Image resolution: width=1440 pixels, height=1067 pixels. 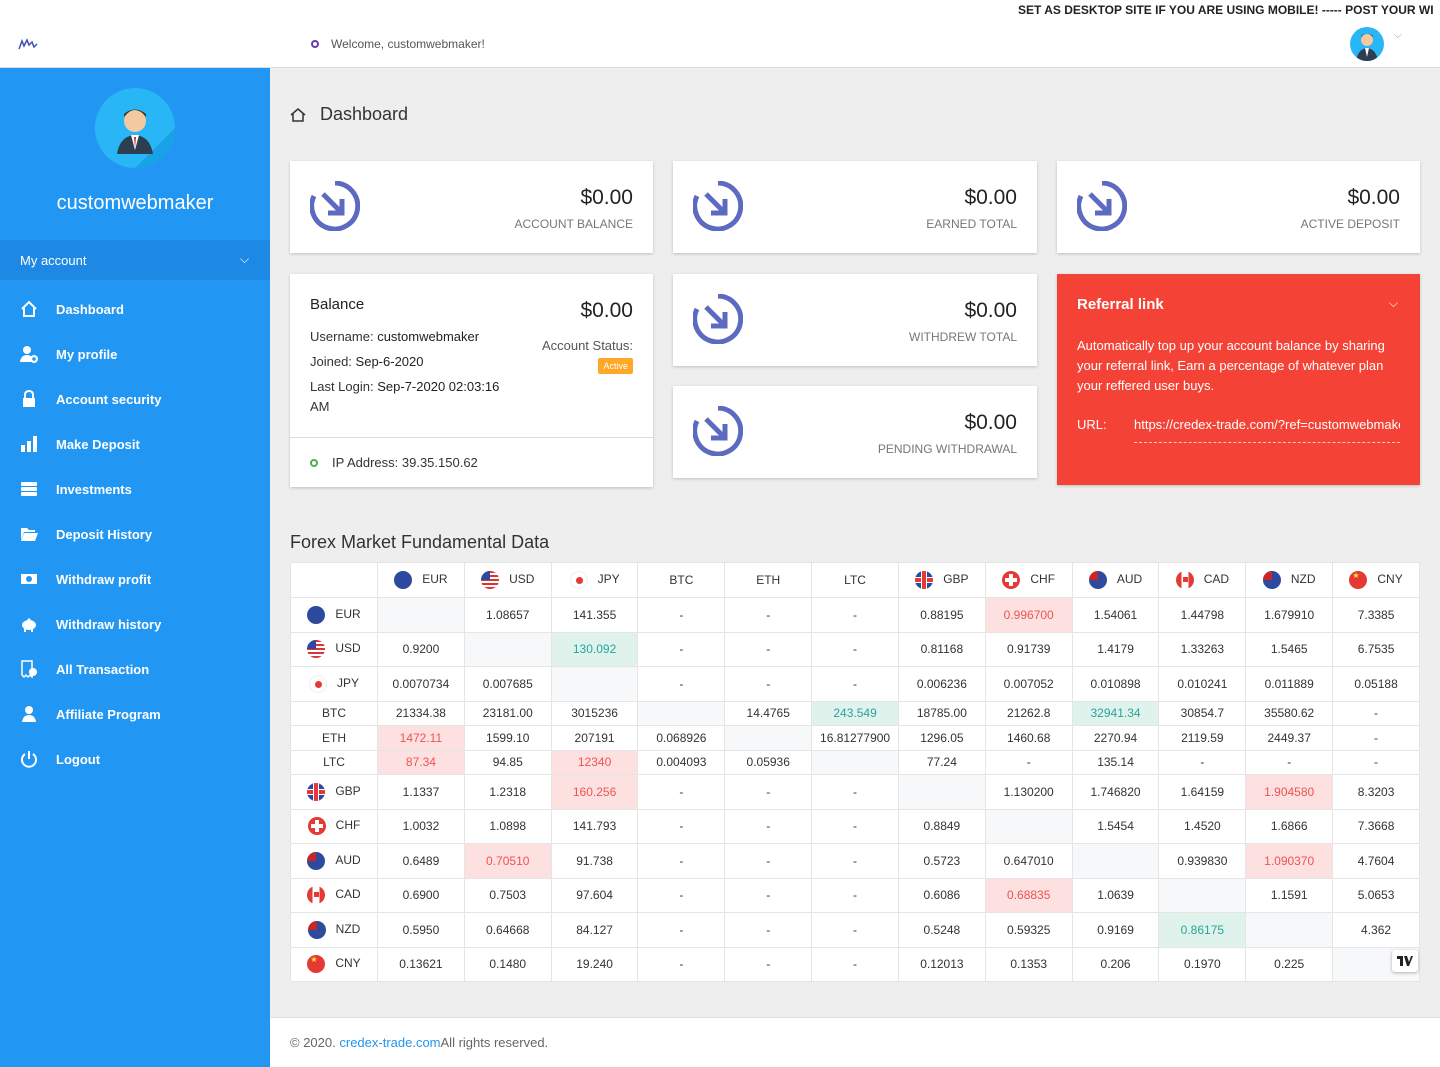 I want to click on row-header-label: EUR, so click(x=348, y=613).